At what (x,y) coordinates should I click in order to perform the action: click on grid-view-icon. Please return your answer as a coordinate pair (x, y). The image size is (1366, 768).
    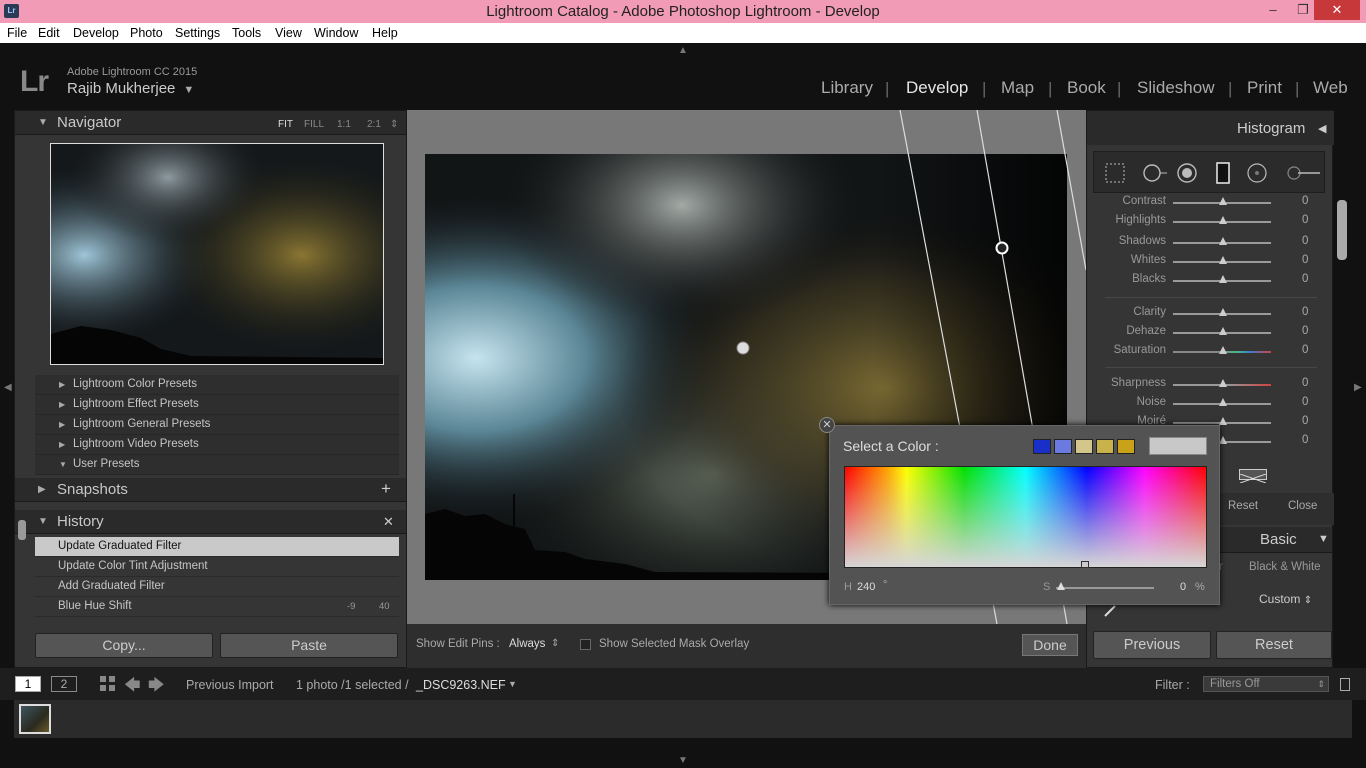
    Looking at the image, I should click on (108, 684).